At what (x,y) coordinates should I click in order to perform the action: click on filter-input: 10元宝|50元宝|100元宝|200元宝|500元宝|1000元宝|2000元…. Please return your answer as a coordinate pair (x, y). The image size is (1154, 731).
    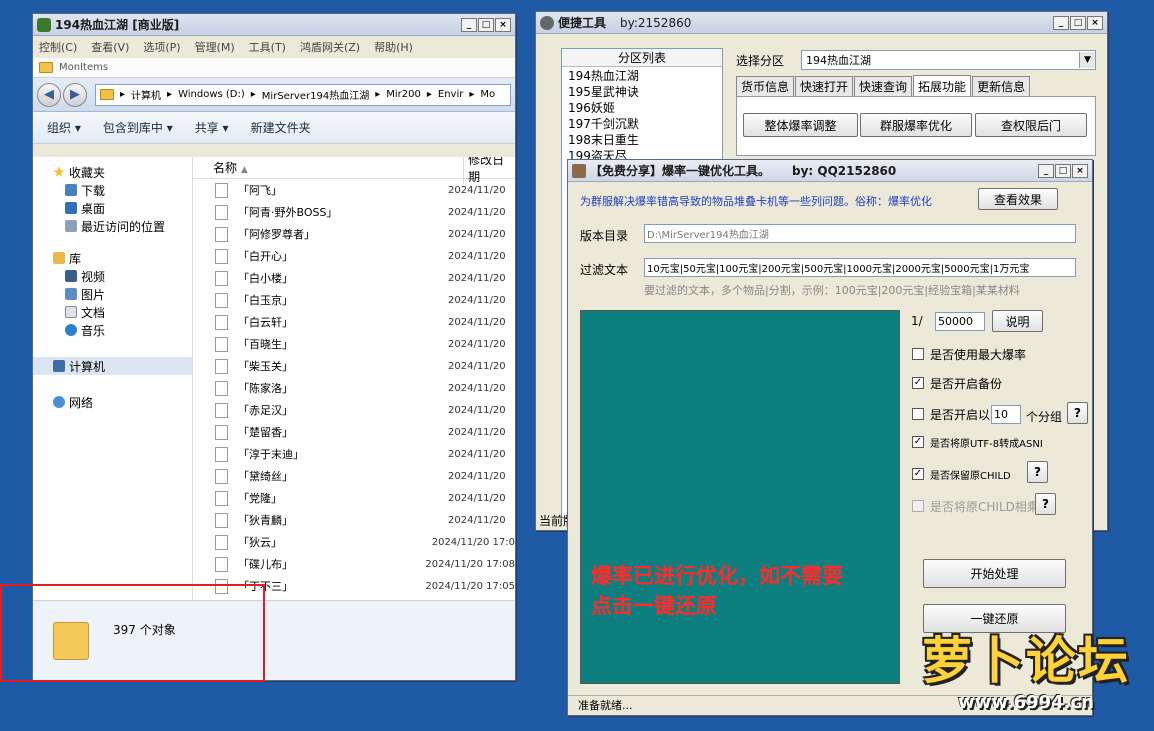
    Looking at the image, I should click on (860, 267).